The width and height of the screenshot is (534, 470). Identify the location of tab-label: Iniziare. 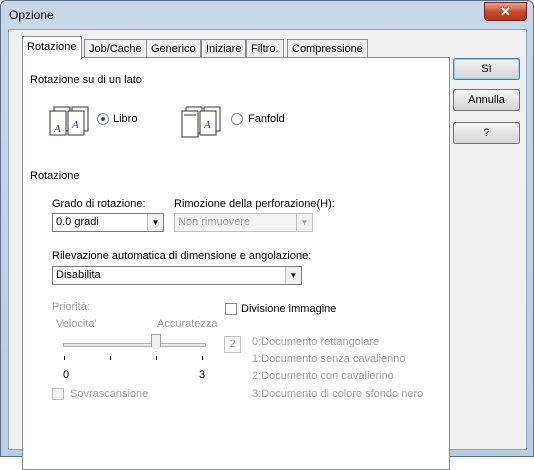
(224, 49).